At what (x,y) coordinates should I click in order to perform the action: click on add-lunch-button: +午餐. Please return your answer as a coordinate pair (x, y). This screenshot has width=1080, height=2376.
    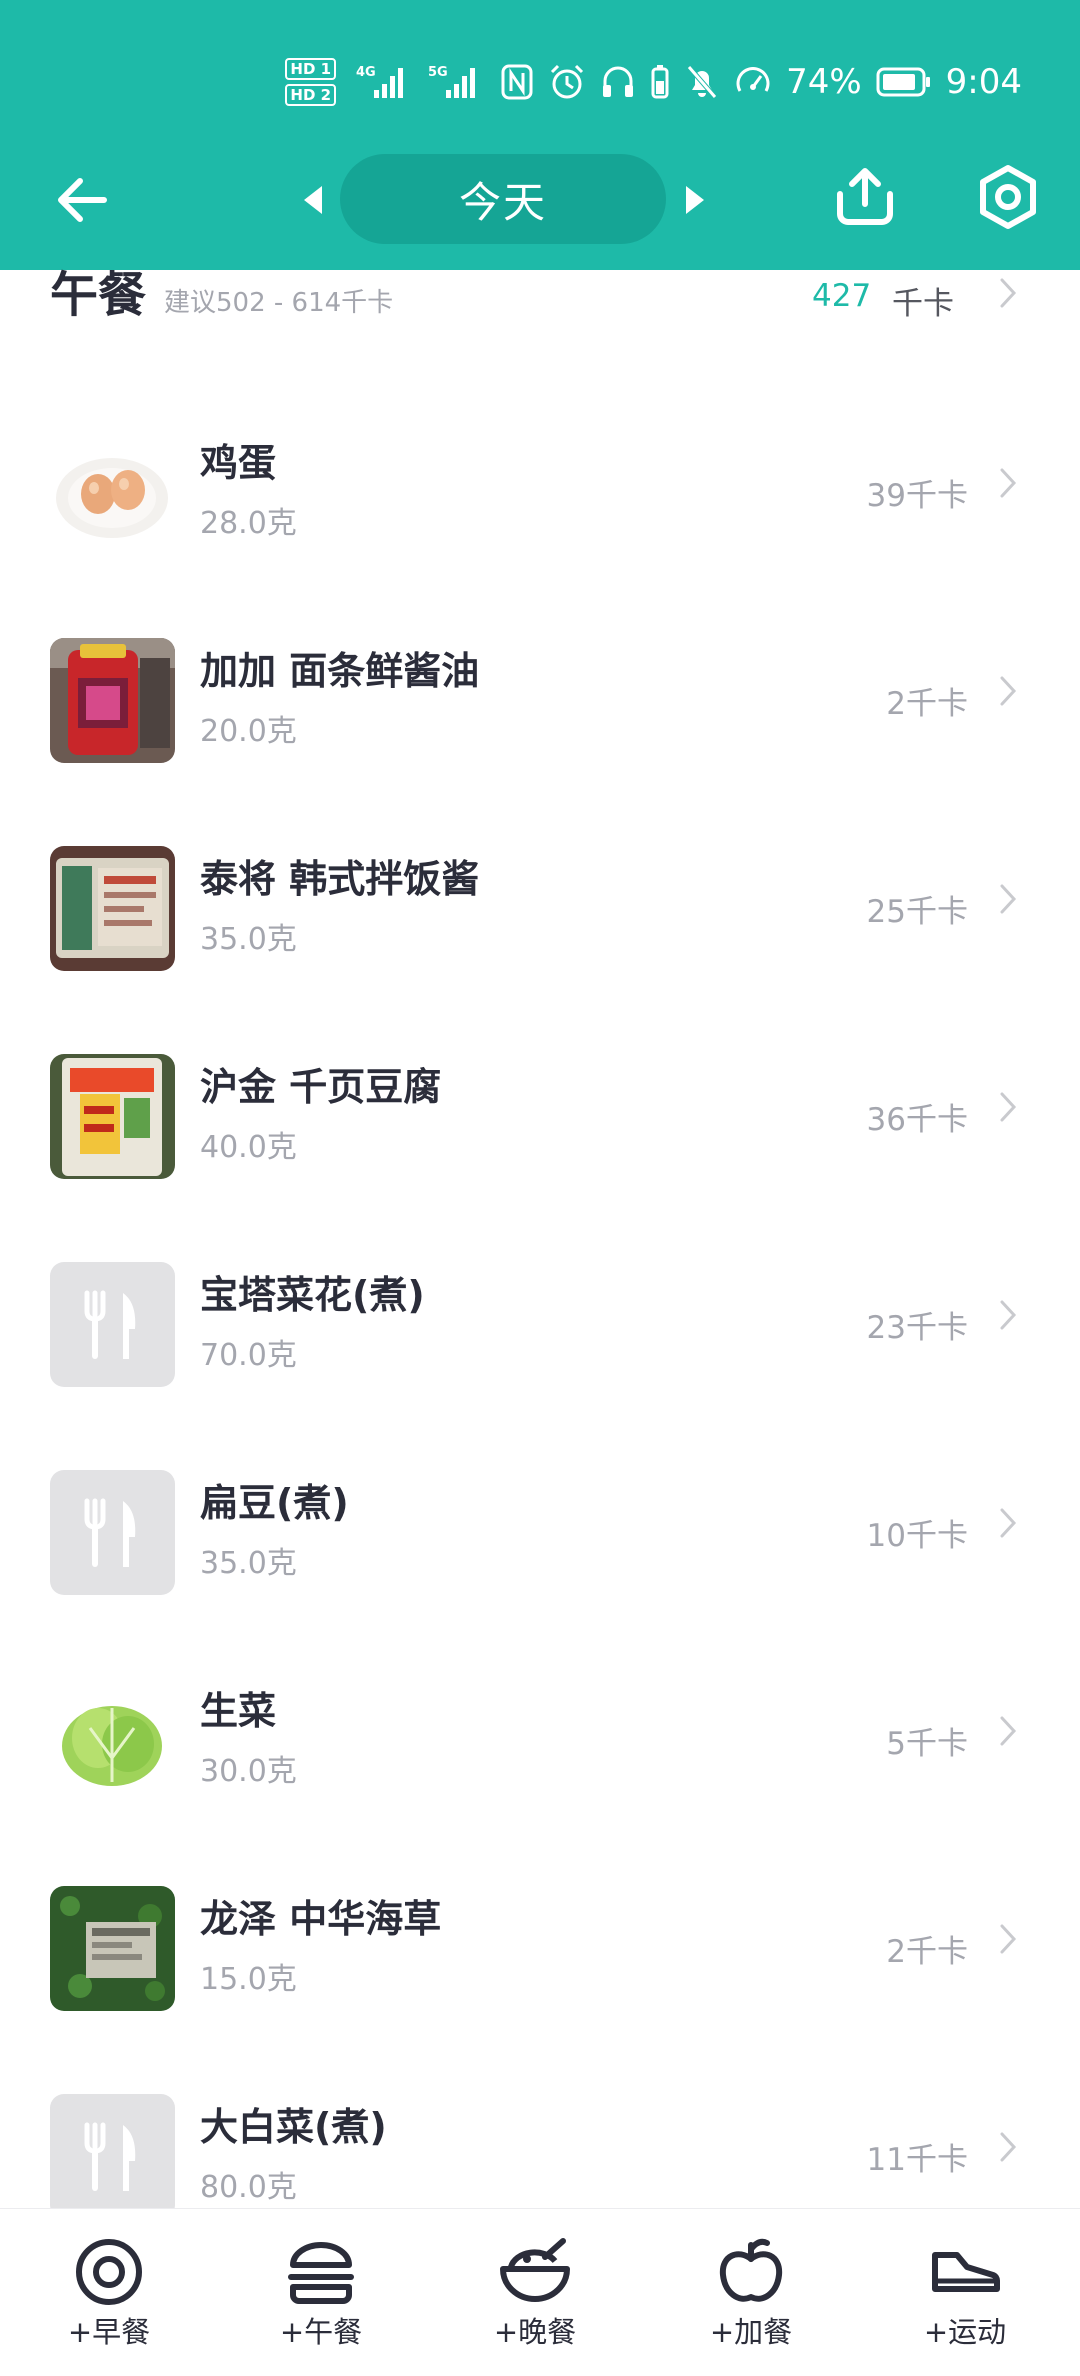
    Looking at the image, I should click on (321, 2297).